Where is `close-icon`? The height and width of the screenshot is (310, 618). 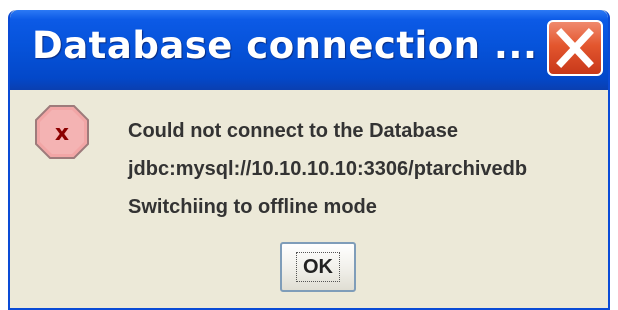
close-icon is located at coordinates (575, 48).